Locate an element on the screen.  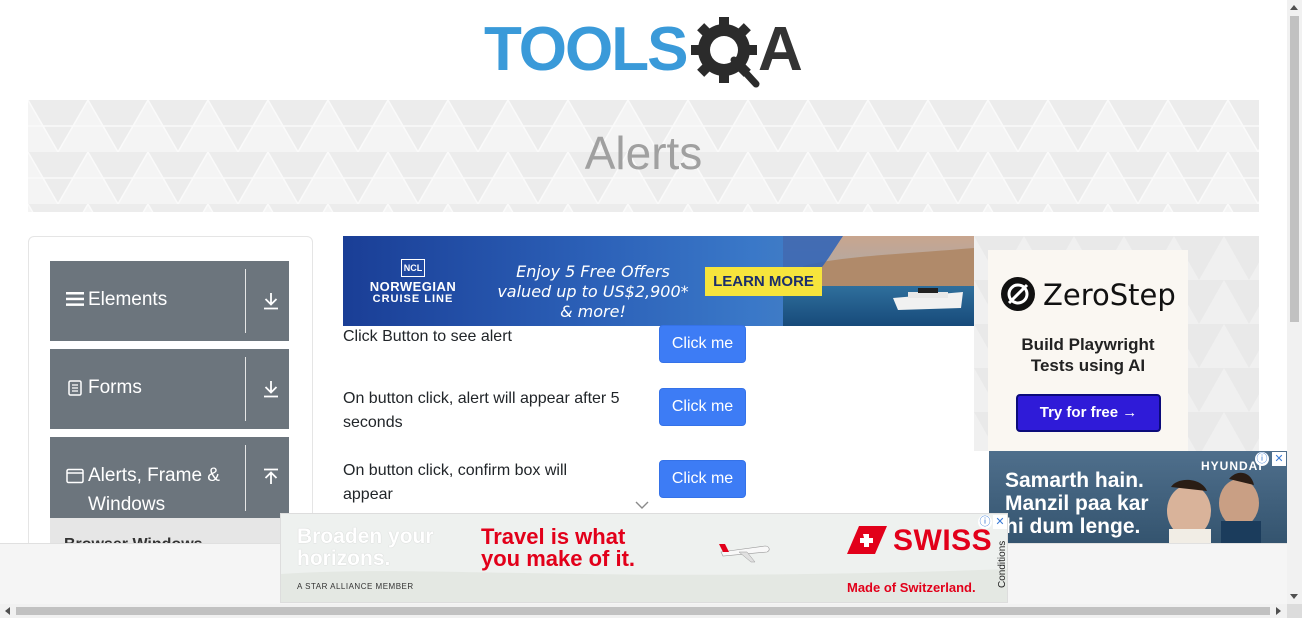
swiss-left-line2: horizons. is located at coordinates (344, 558).